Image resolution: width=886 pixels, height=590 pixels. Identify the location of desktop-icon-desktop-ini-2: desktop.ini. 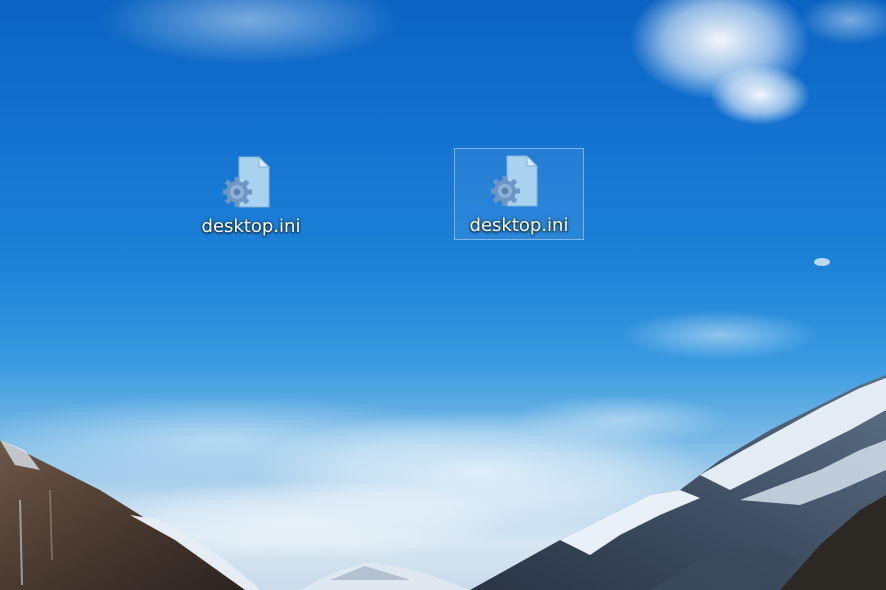
(519, 194).